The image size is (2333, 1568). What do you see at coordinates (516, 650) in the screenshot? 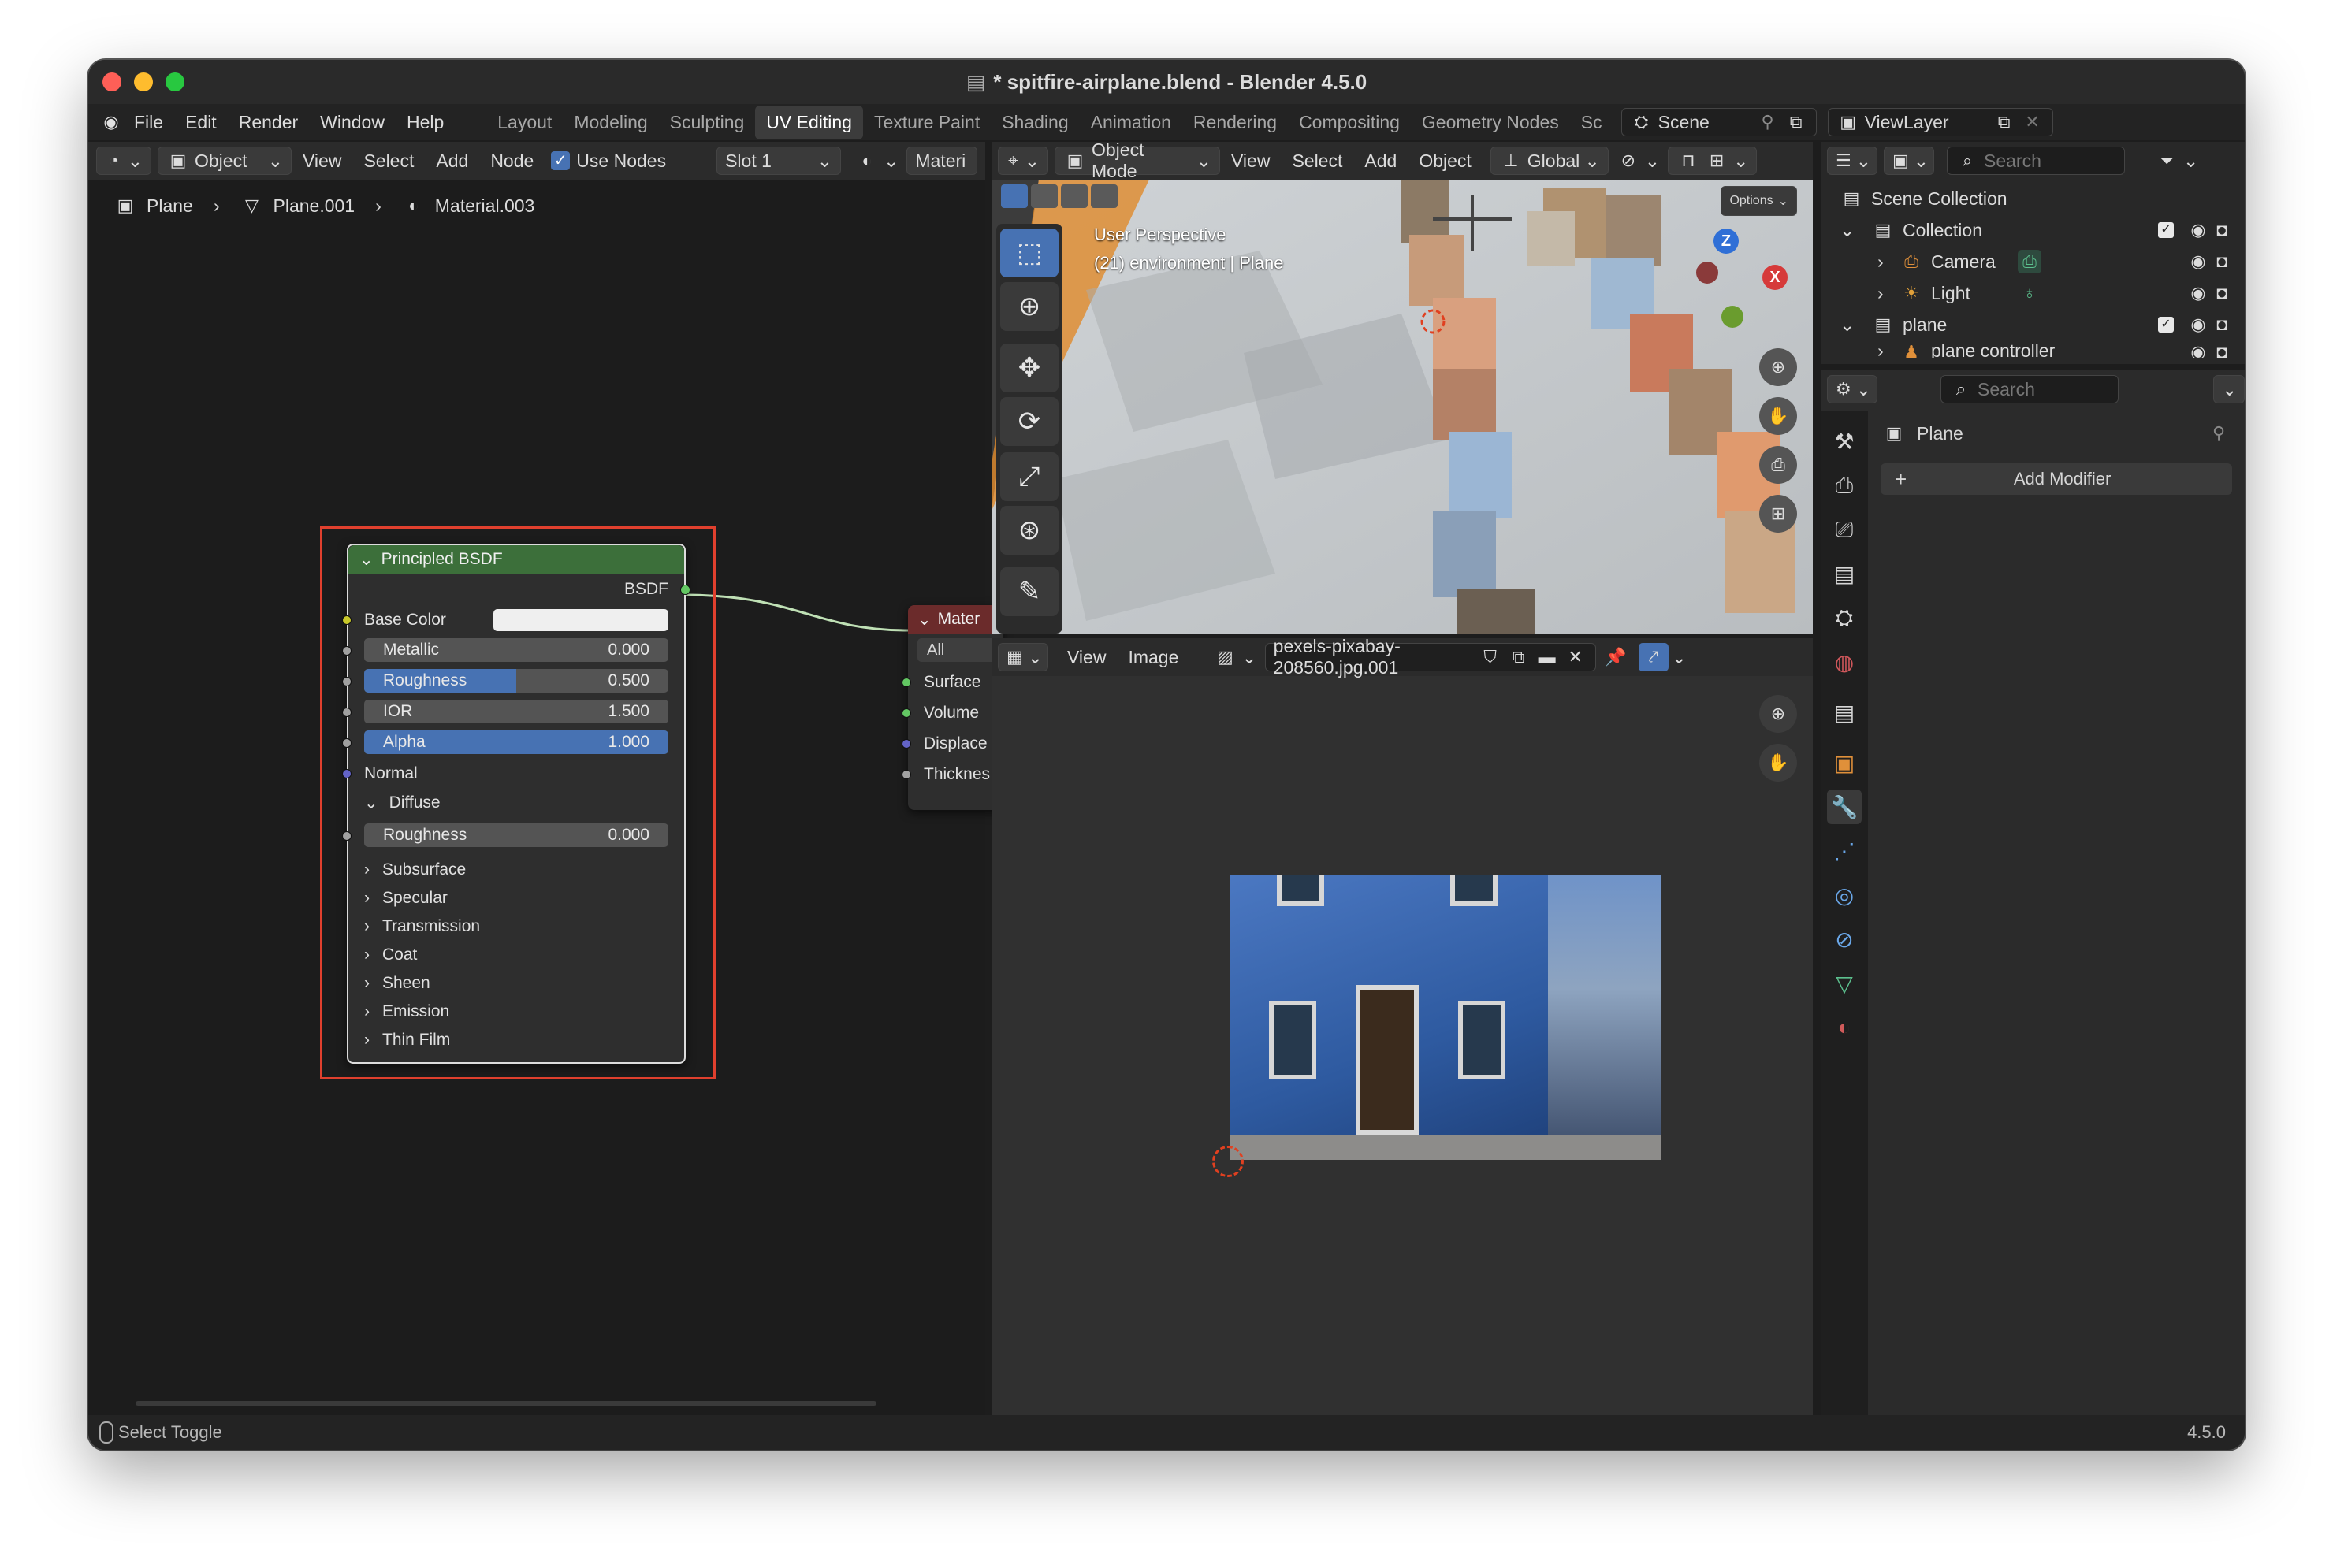
I see `metallic-slider: Metallic 0.000` at bounding box center [516, 650].